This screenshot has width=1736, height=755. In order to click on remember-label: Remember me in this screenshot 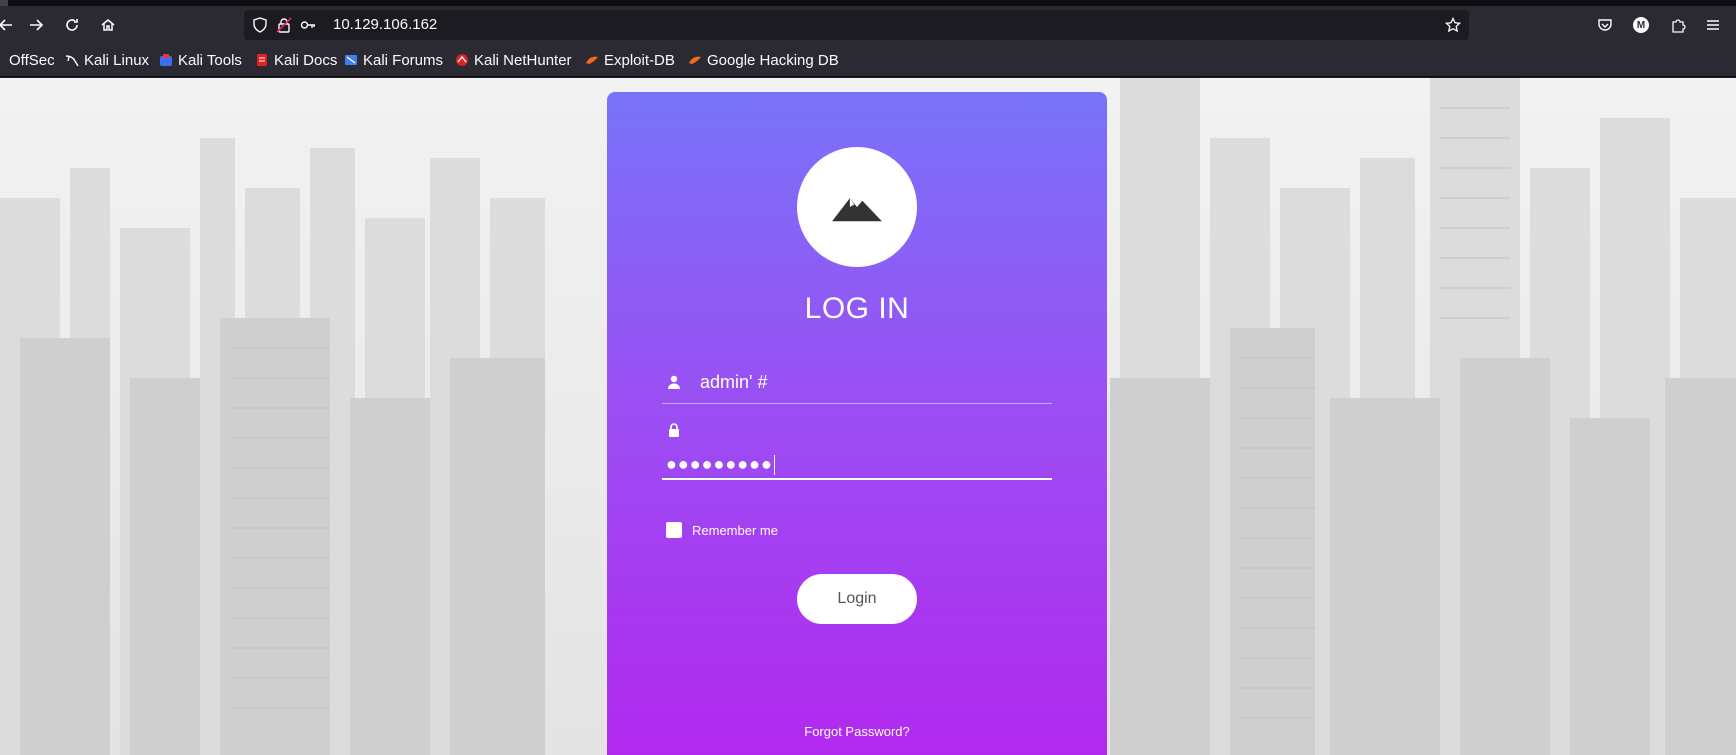, I will do `click(735, 530)`.